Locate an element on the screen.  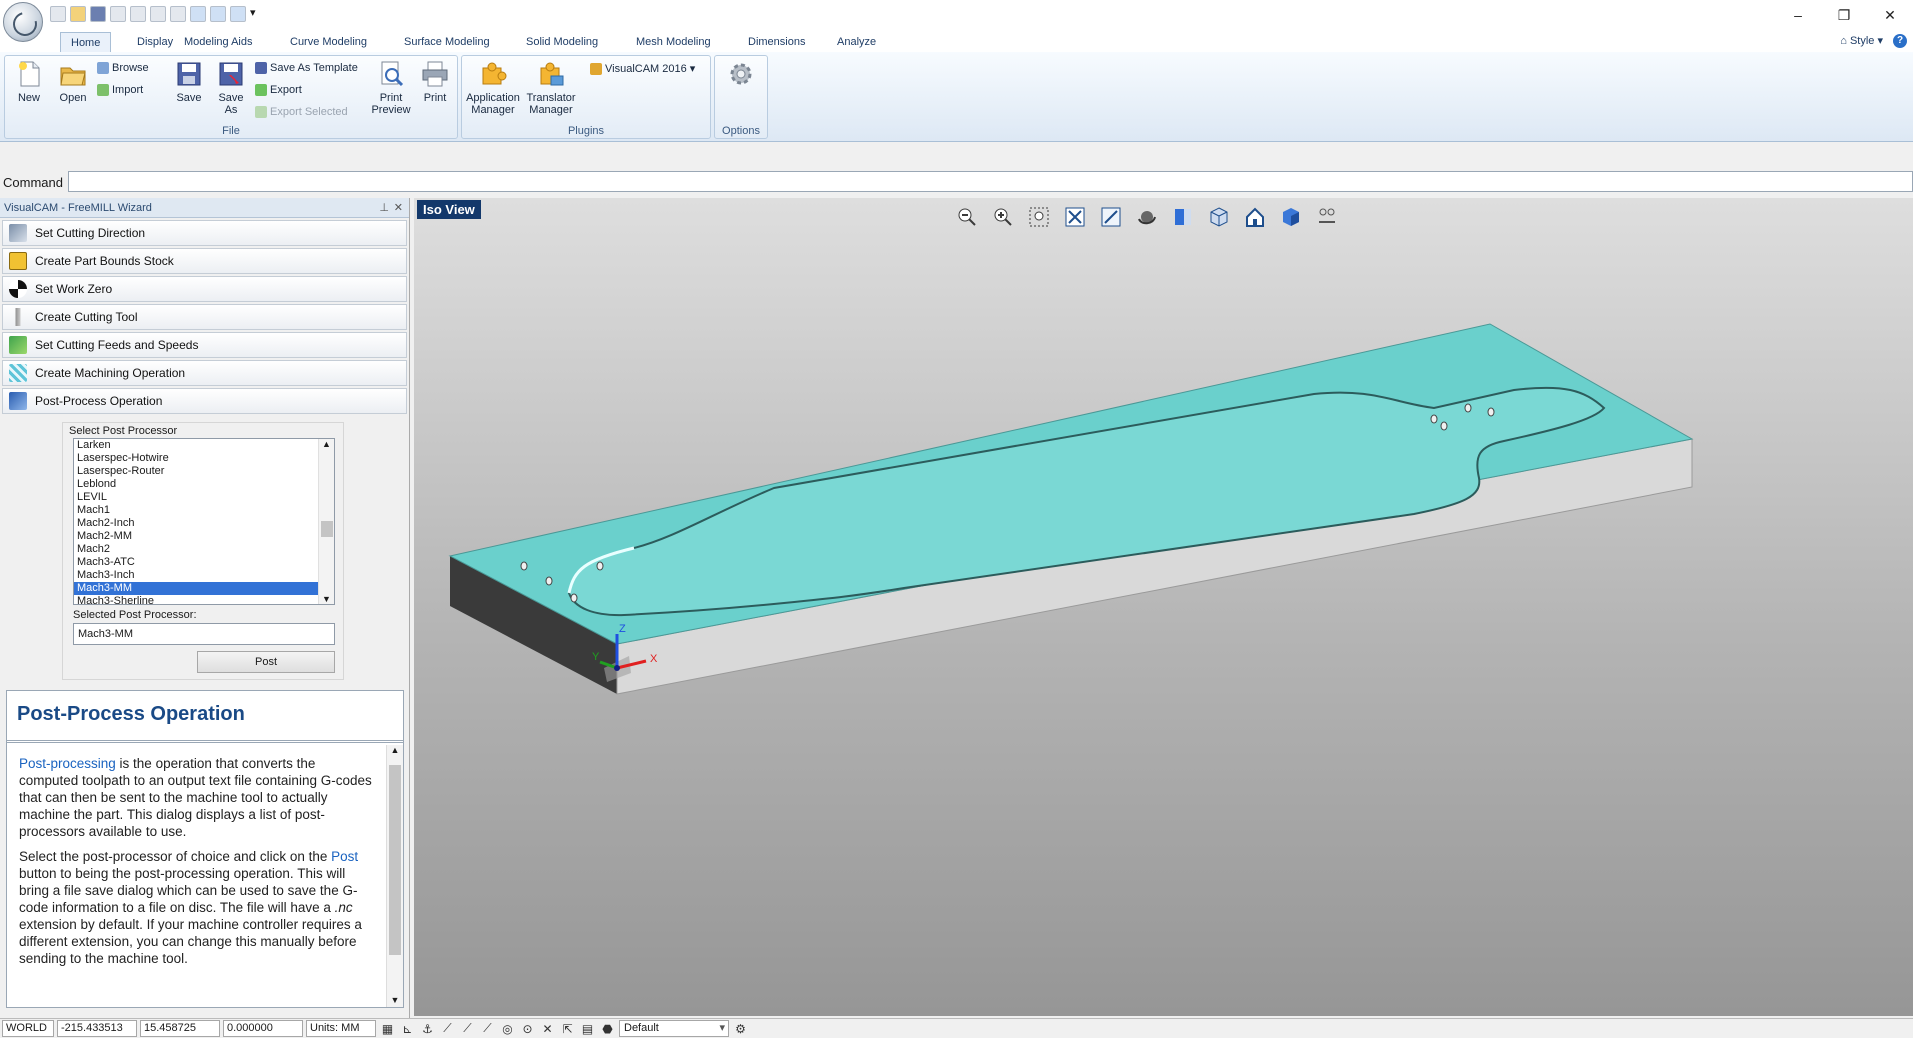
scroll-down-icon: ▼ is located at coordinates (395, 1000).